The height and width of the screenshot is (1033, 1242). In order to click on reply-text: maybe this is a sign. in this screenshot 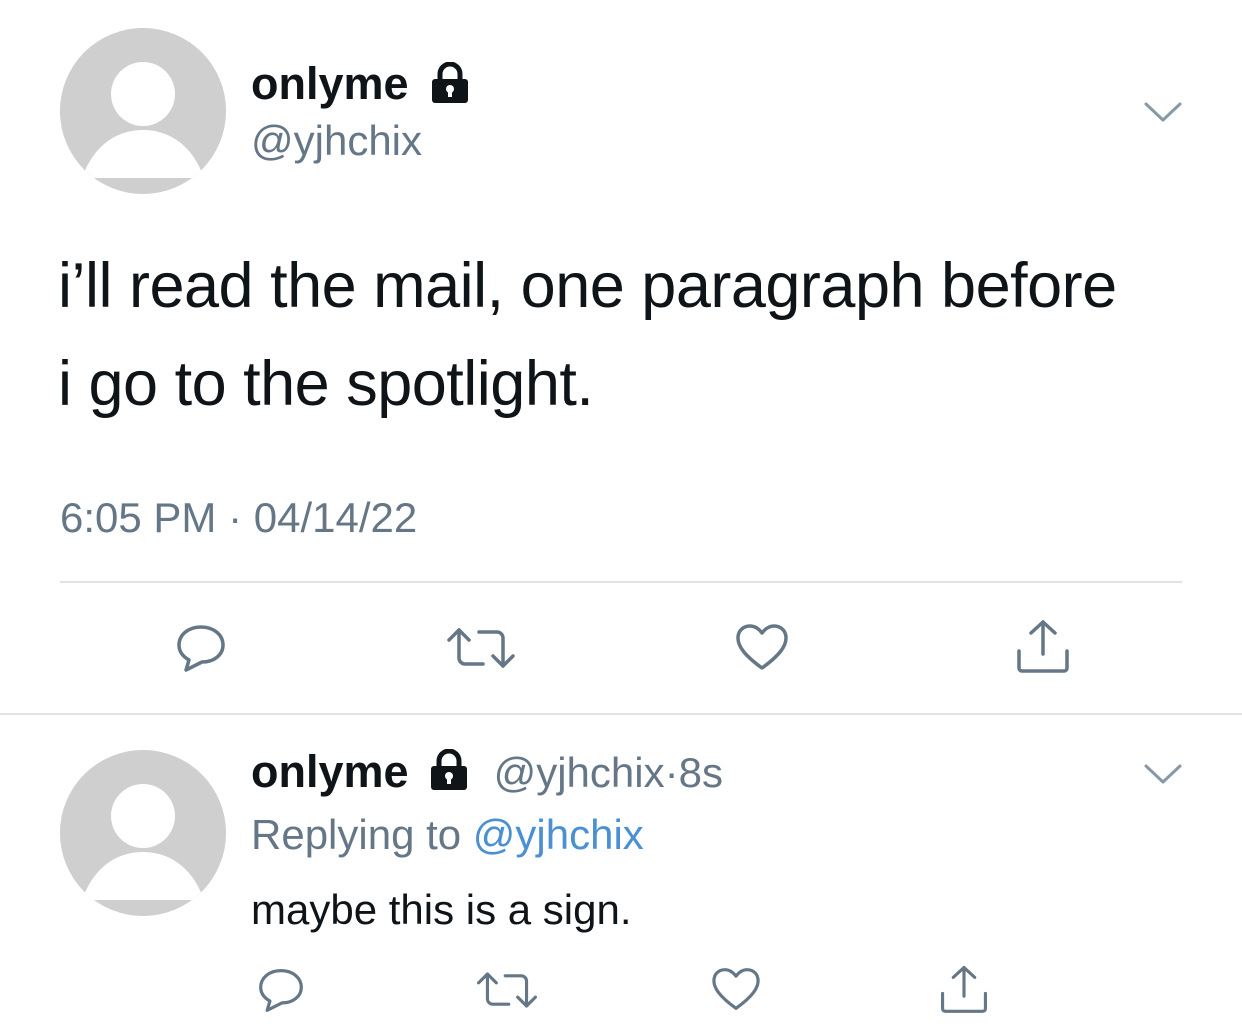, I will do `click(441, 909)`.